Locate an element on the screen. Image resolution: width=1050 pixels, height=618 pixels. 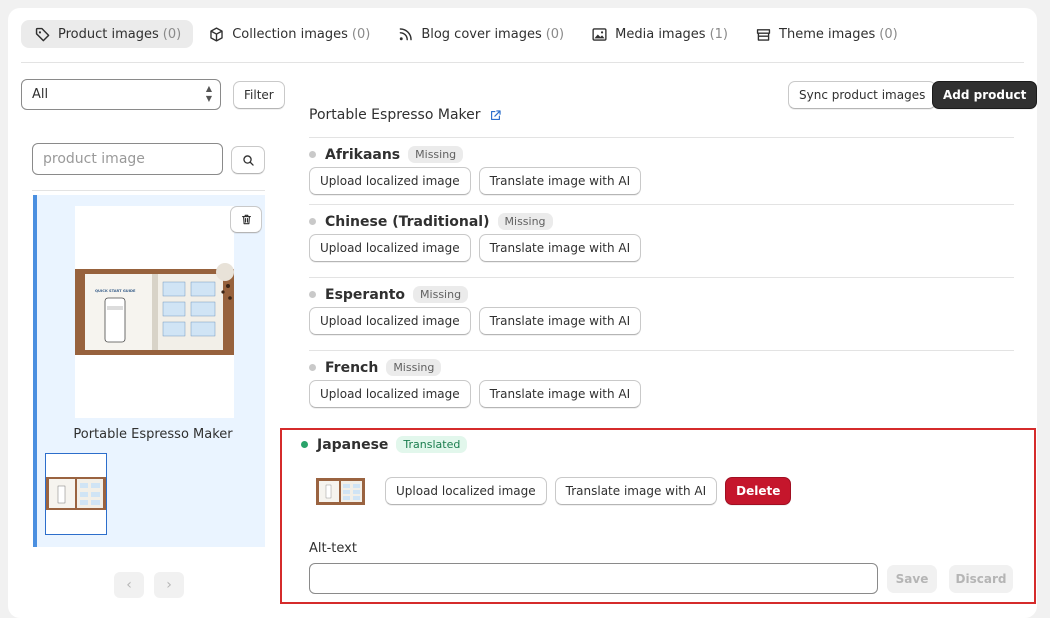
language-name: Afrikaans Missing is located at coordinates (386, 154).